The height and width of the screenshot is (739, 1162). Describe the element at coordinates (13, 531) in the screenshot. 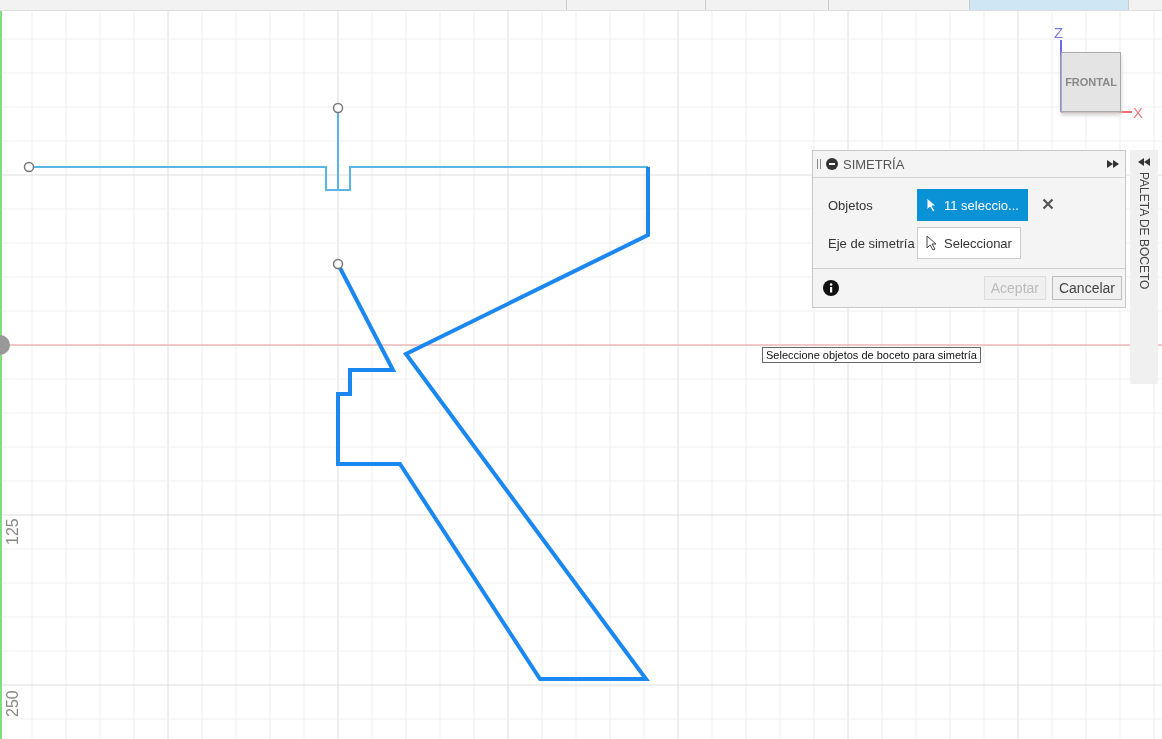

I see `ruler-label: 125` at that location.